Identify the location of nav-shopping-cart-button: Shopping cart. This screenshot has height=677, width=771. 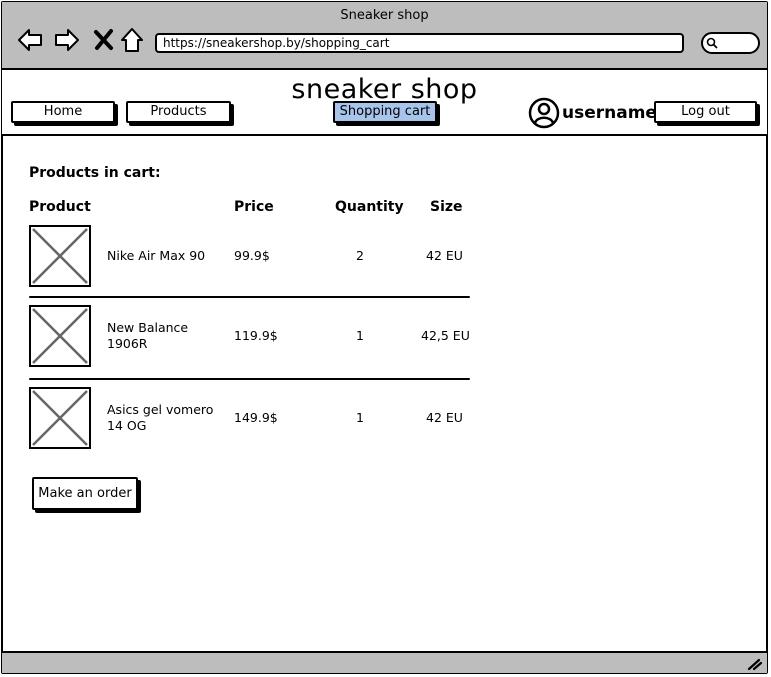
(385, 112).